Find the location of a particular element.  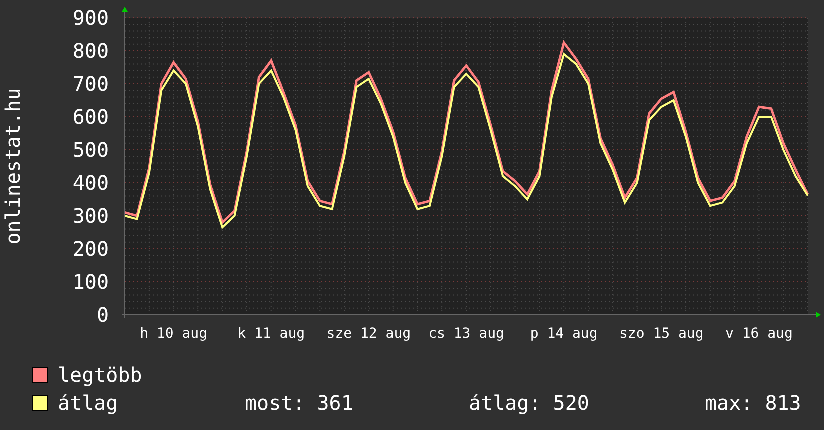

y-tick-label: 700 is located at coordinates (90, 84).